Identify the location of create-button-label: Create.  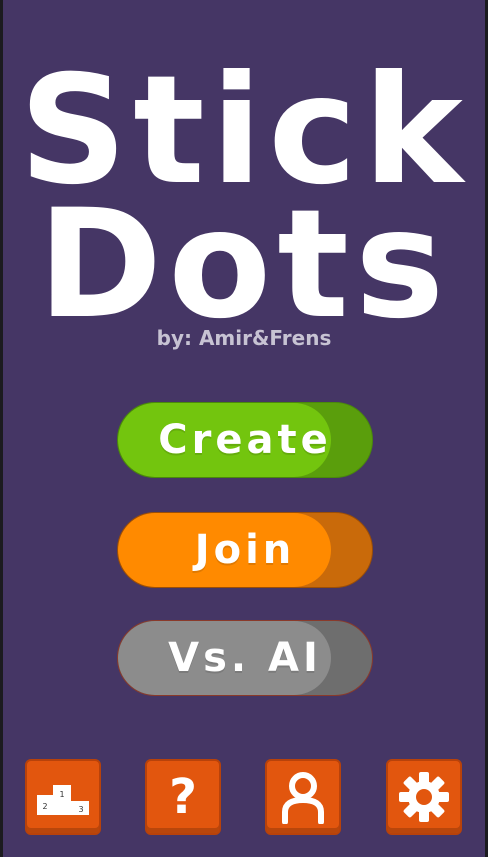
(245, 440).